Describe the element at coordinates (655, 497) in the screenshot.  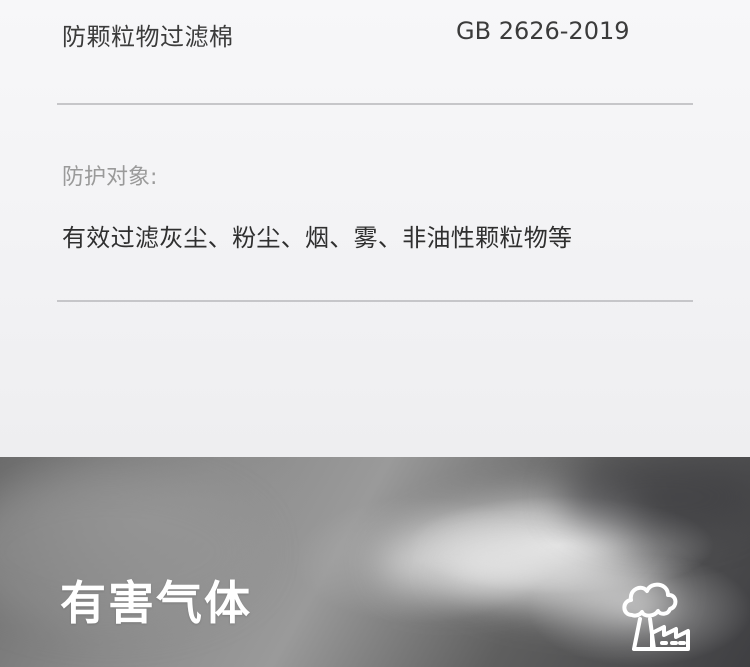
I see `smoke-shape` at that location.